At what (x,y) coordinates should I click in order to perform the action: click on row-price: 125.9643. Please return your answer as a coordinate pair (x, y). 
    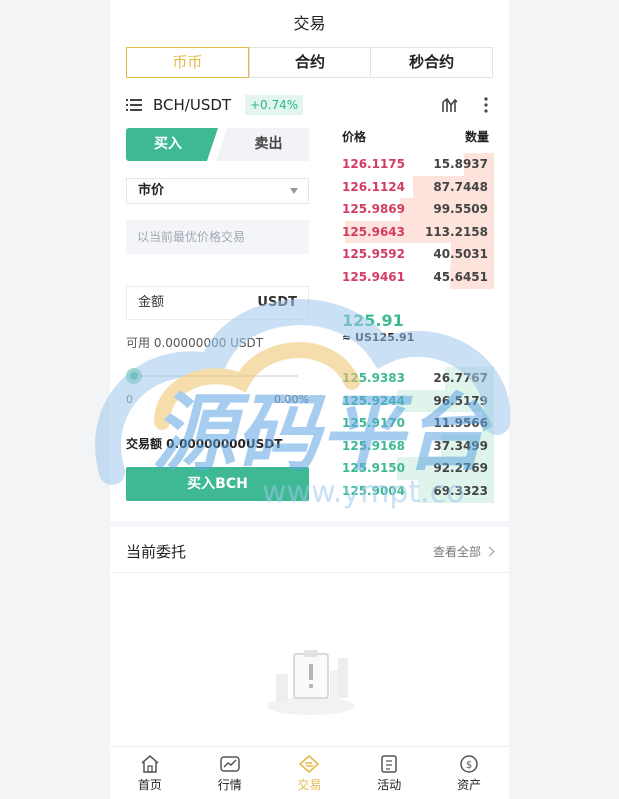
    Looking at the image, I should click on (374, 231).